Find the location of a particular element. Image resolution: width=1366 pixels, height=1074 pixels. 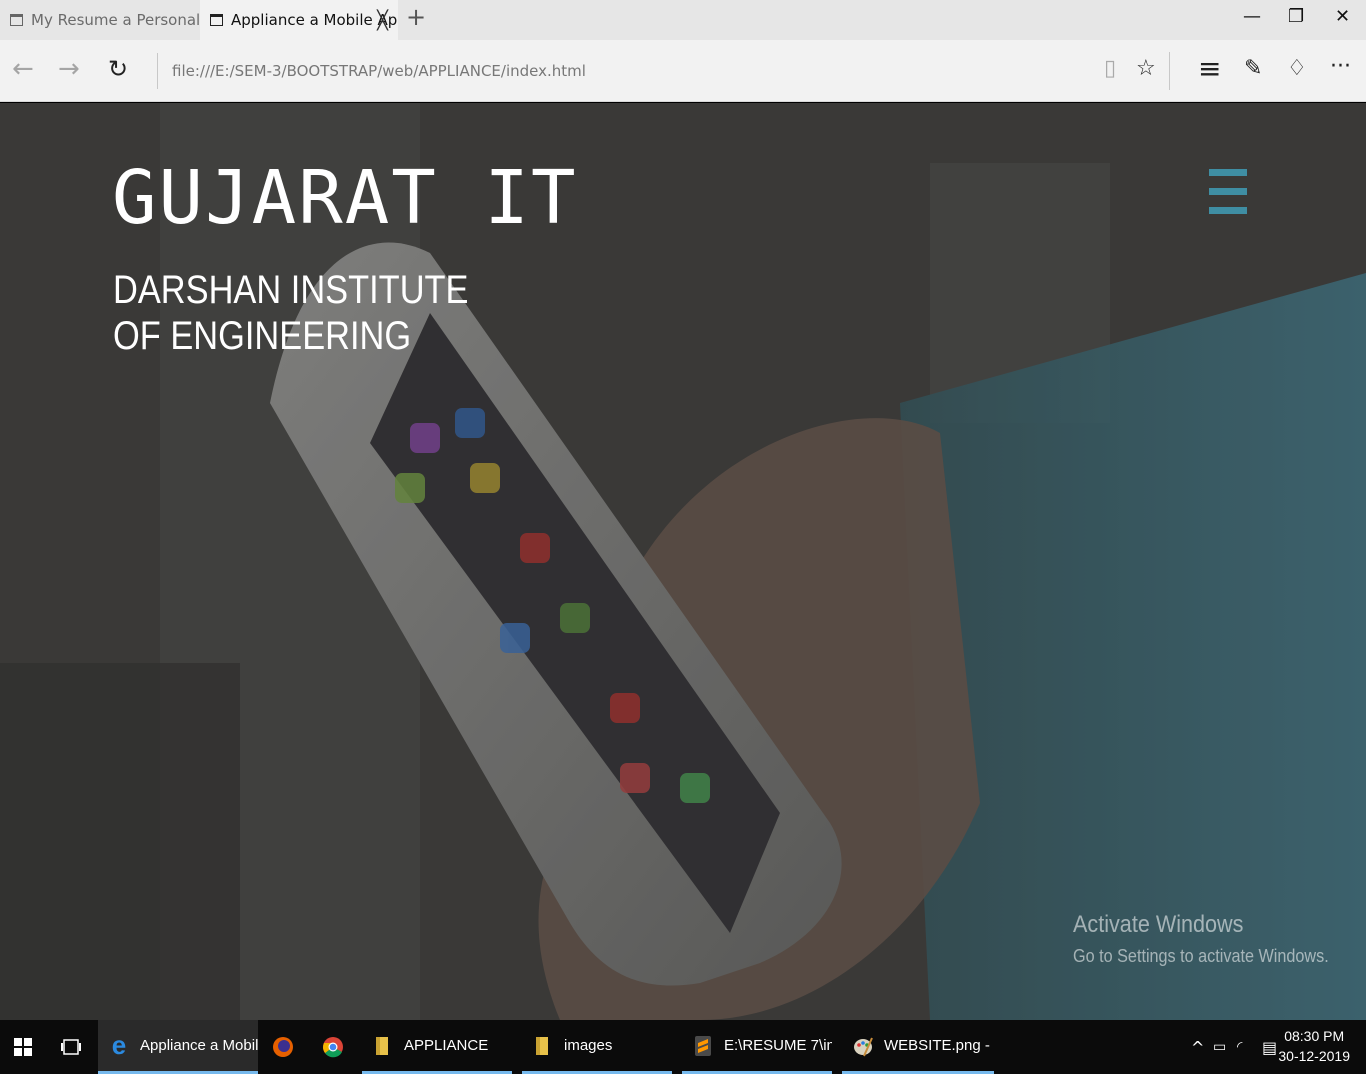

firefox-icon is located at coordinates (283, 1047).